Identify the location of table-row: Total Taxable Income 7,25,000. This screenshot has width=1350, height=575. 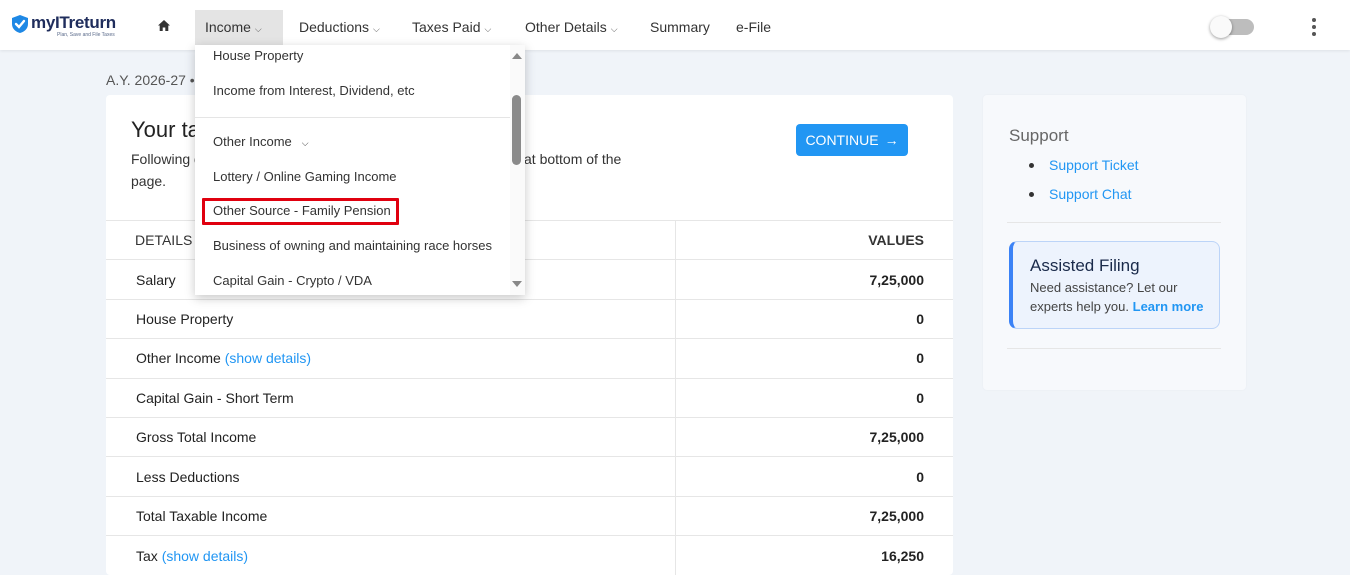
(529, 515).